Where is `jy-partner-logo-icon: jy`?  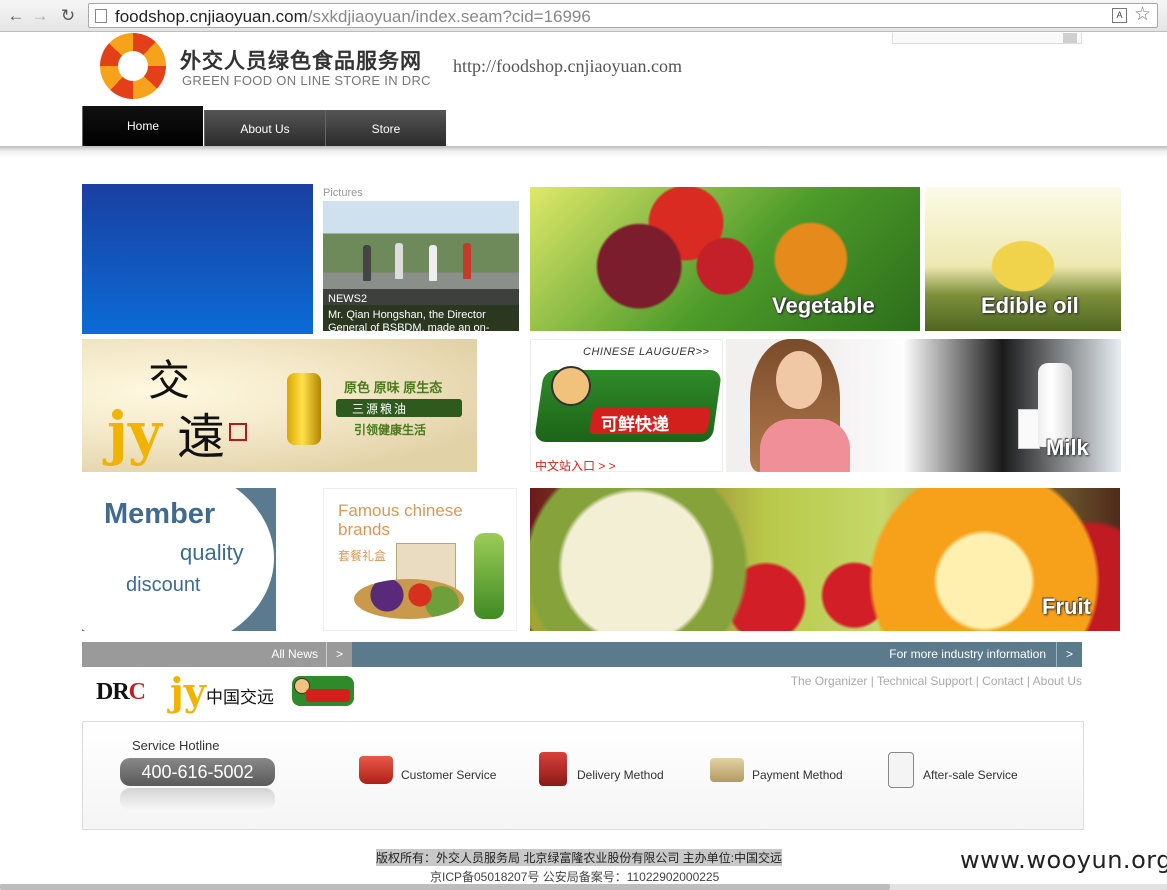 jy-partner-logo-icon: jy is located at coordinates (188, 691).